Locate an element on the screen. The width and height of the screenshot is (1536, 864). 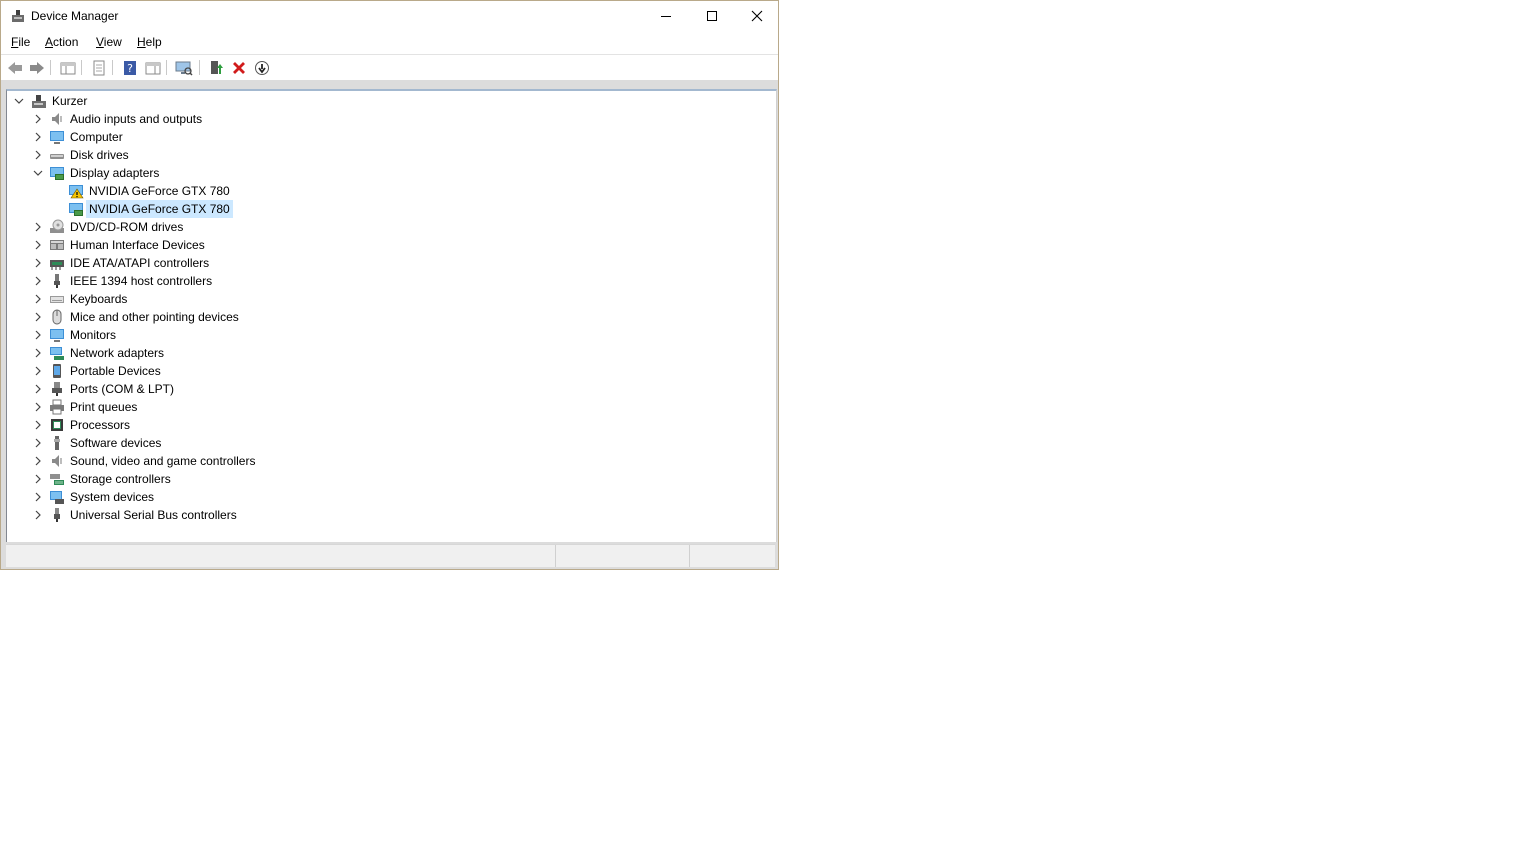
category-expander-ports-com-lpt is located at coordinates (38, 389).